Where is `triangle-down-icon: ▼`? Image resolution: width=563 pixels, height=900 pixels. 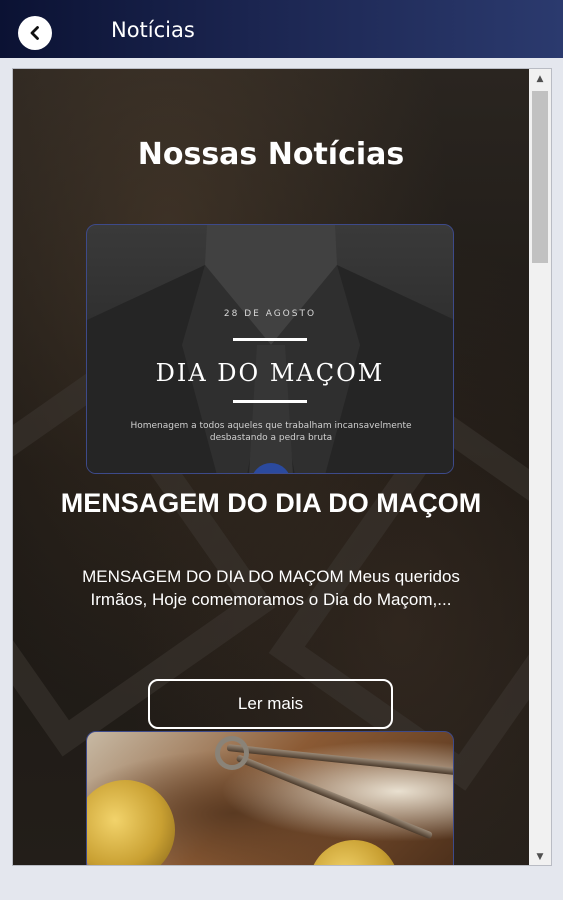
triangle-down-icon: ▼ is located at coordinates (540, 857).